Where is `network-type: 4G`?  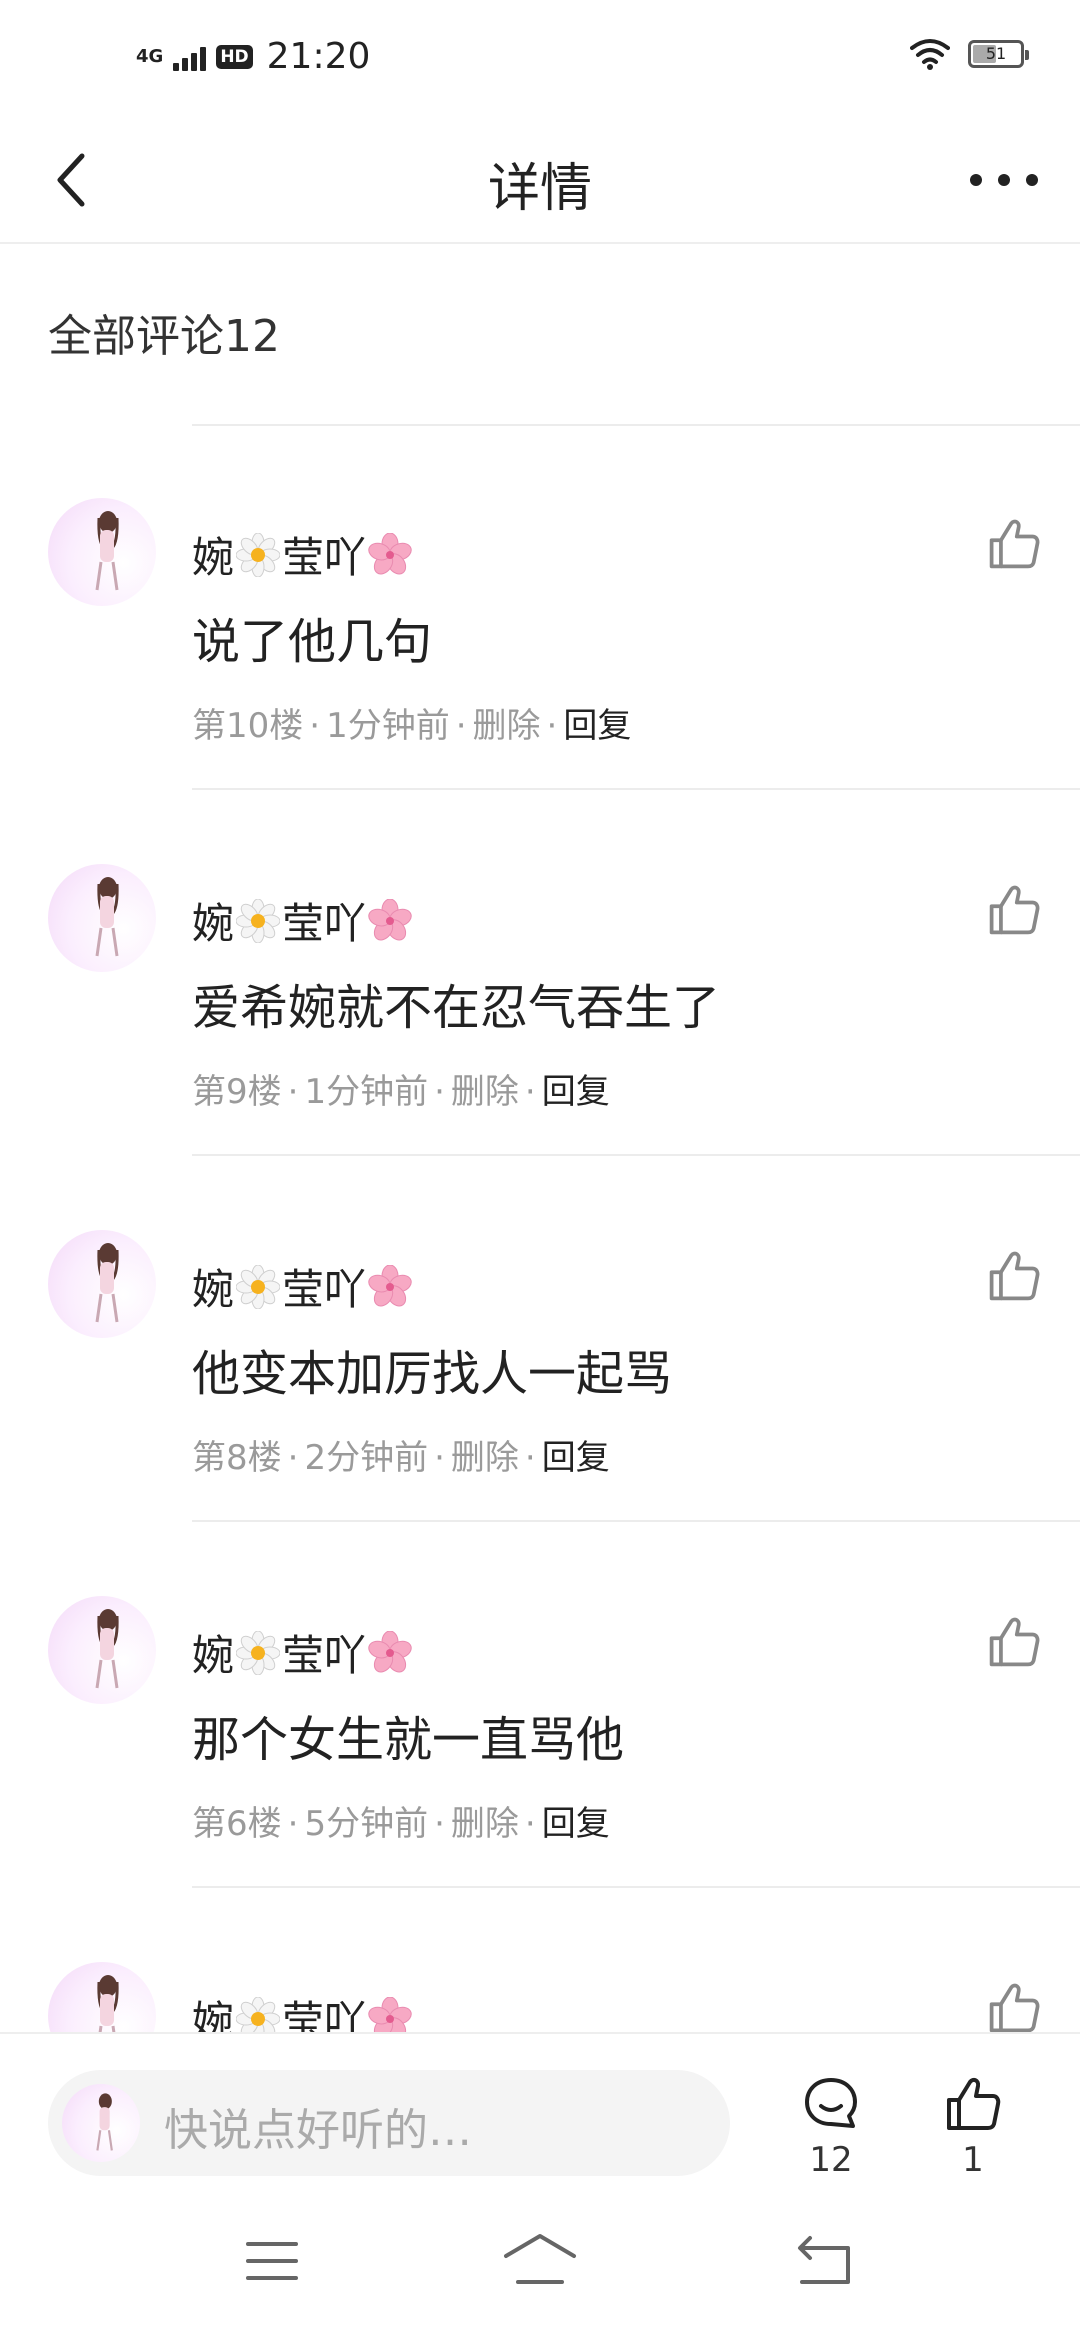
network-type: 4G is located at coordinates (150, 56).